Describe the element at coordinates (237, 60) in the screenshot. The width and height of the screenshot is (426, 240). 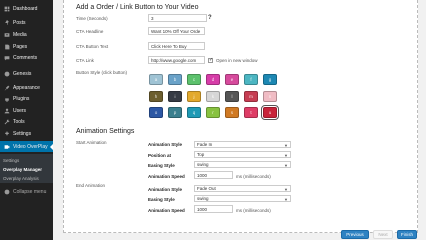
I see `new-window-label: Open in new window` at that location.